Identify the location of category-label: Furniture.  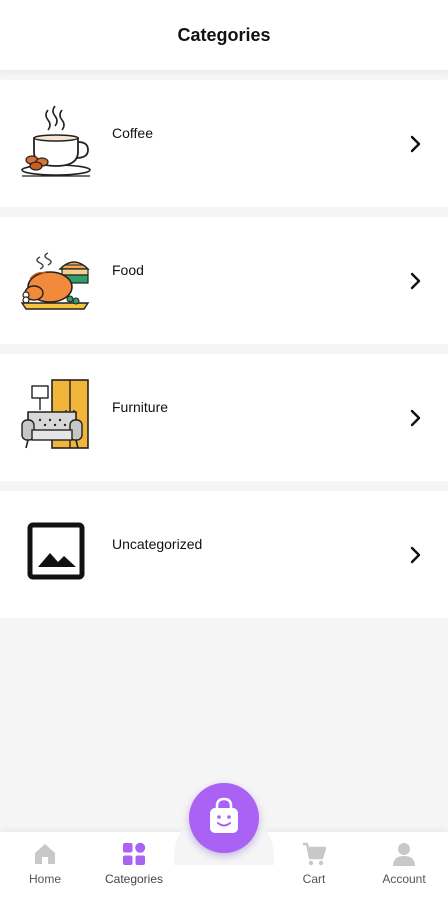
(140, 407).